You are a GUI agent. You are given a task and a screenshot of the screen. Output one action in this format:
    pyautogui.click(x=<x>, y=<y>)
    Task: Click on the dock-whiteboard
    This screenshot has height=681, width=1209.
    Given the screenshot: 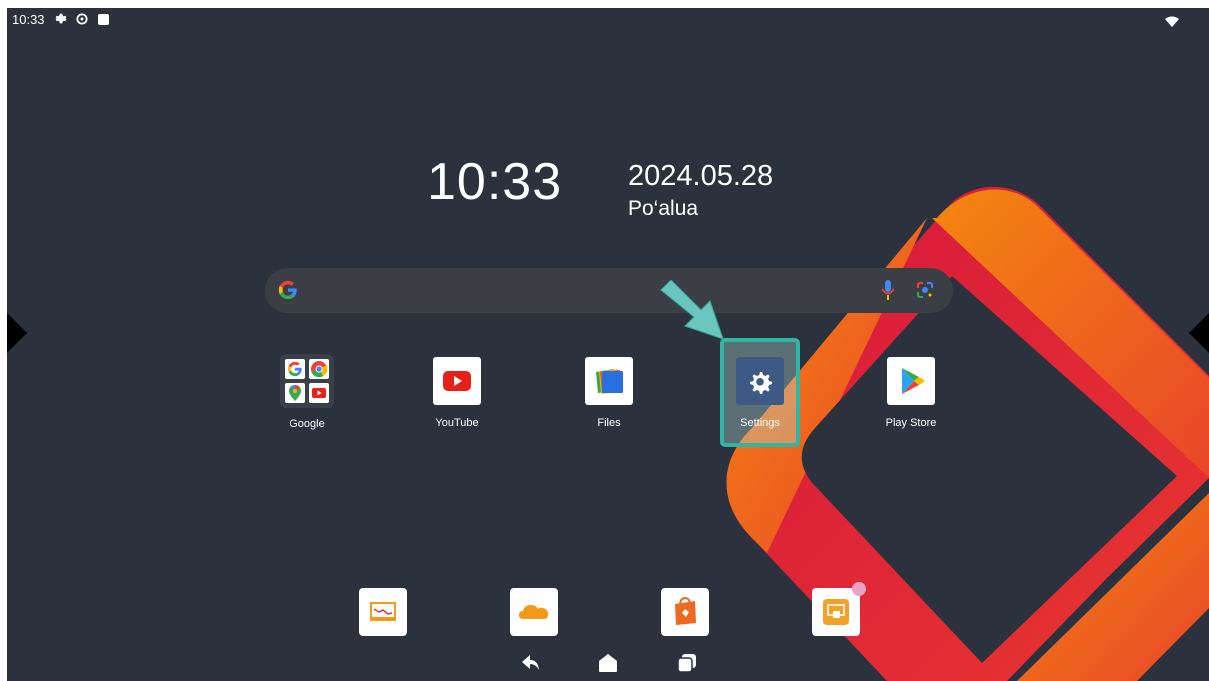 What is the action you would take?
    pyautogui.click(x=383, y=612)
    